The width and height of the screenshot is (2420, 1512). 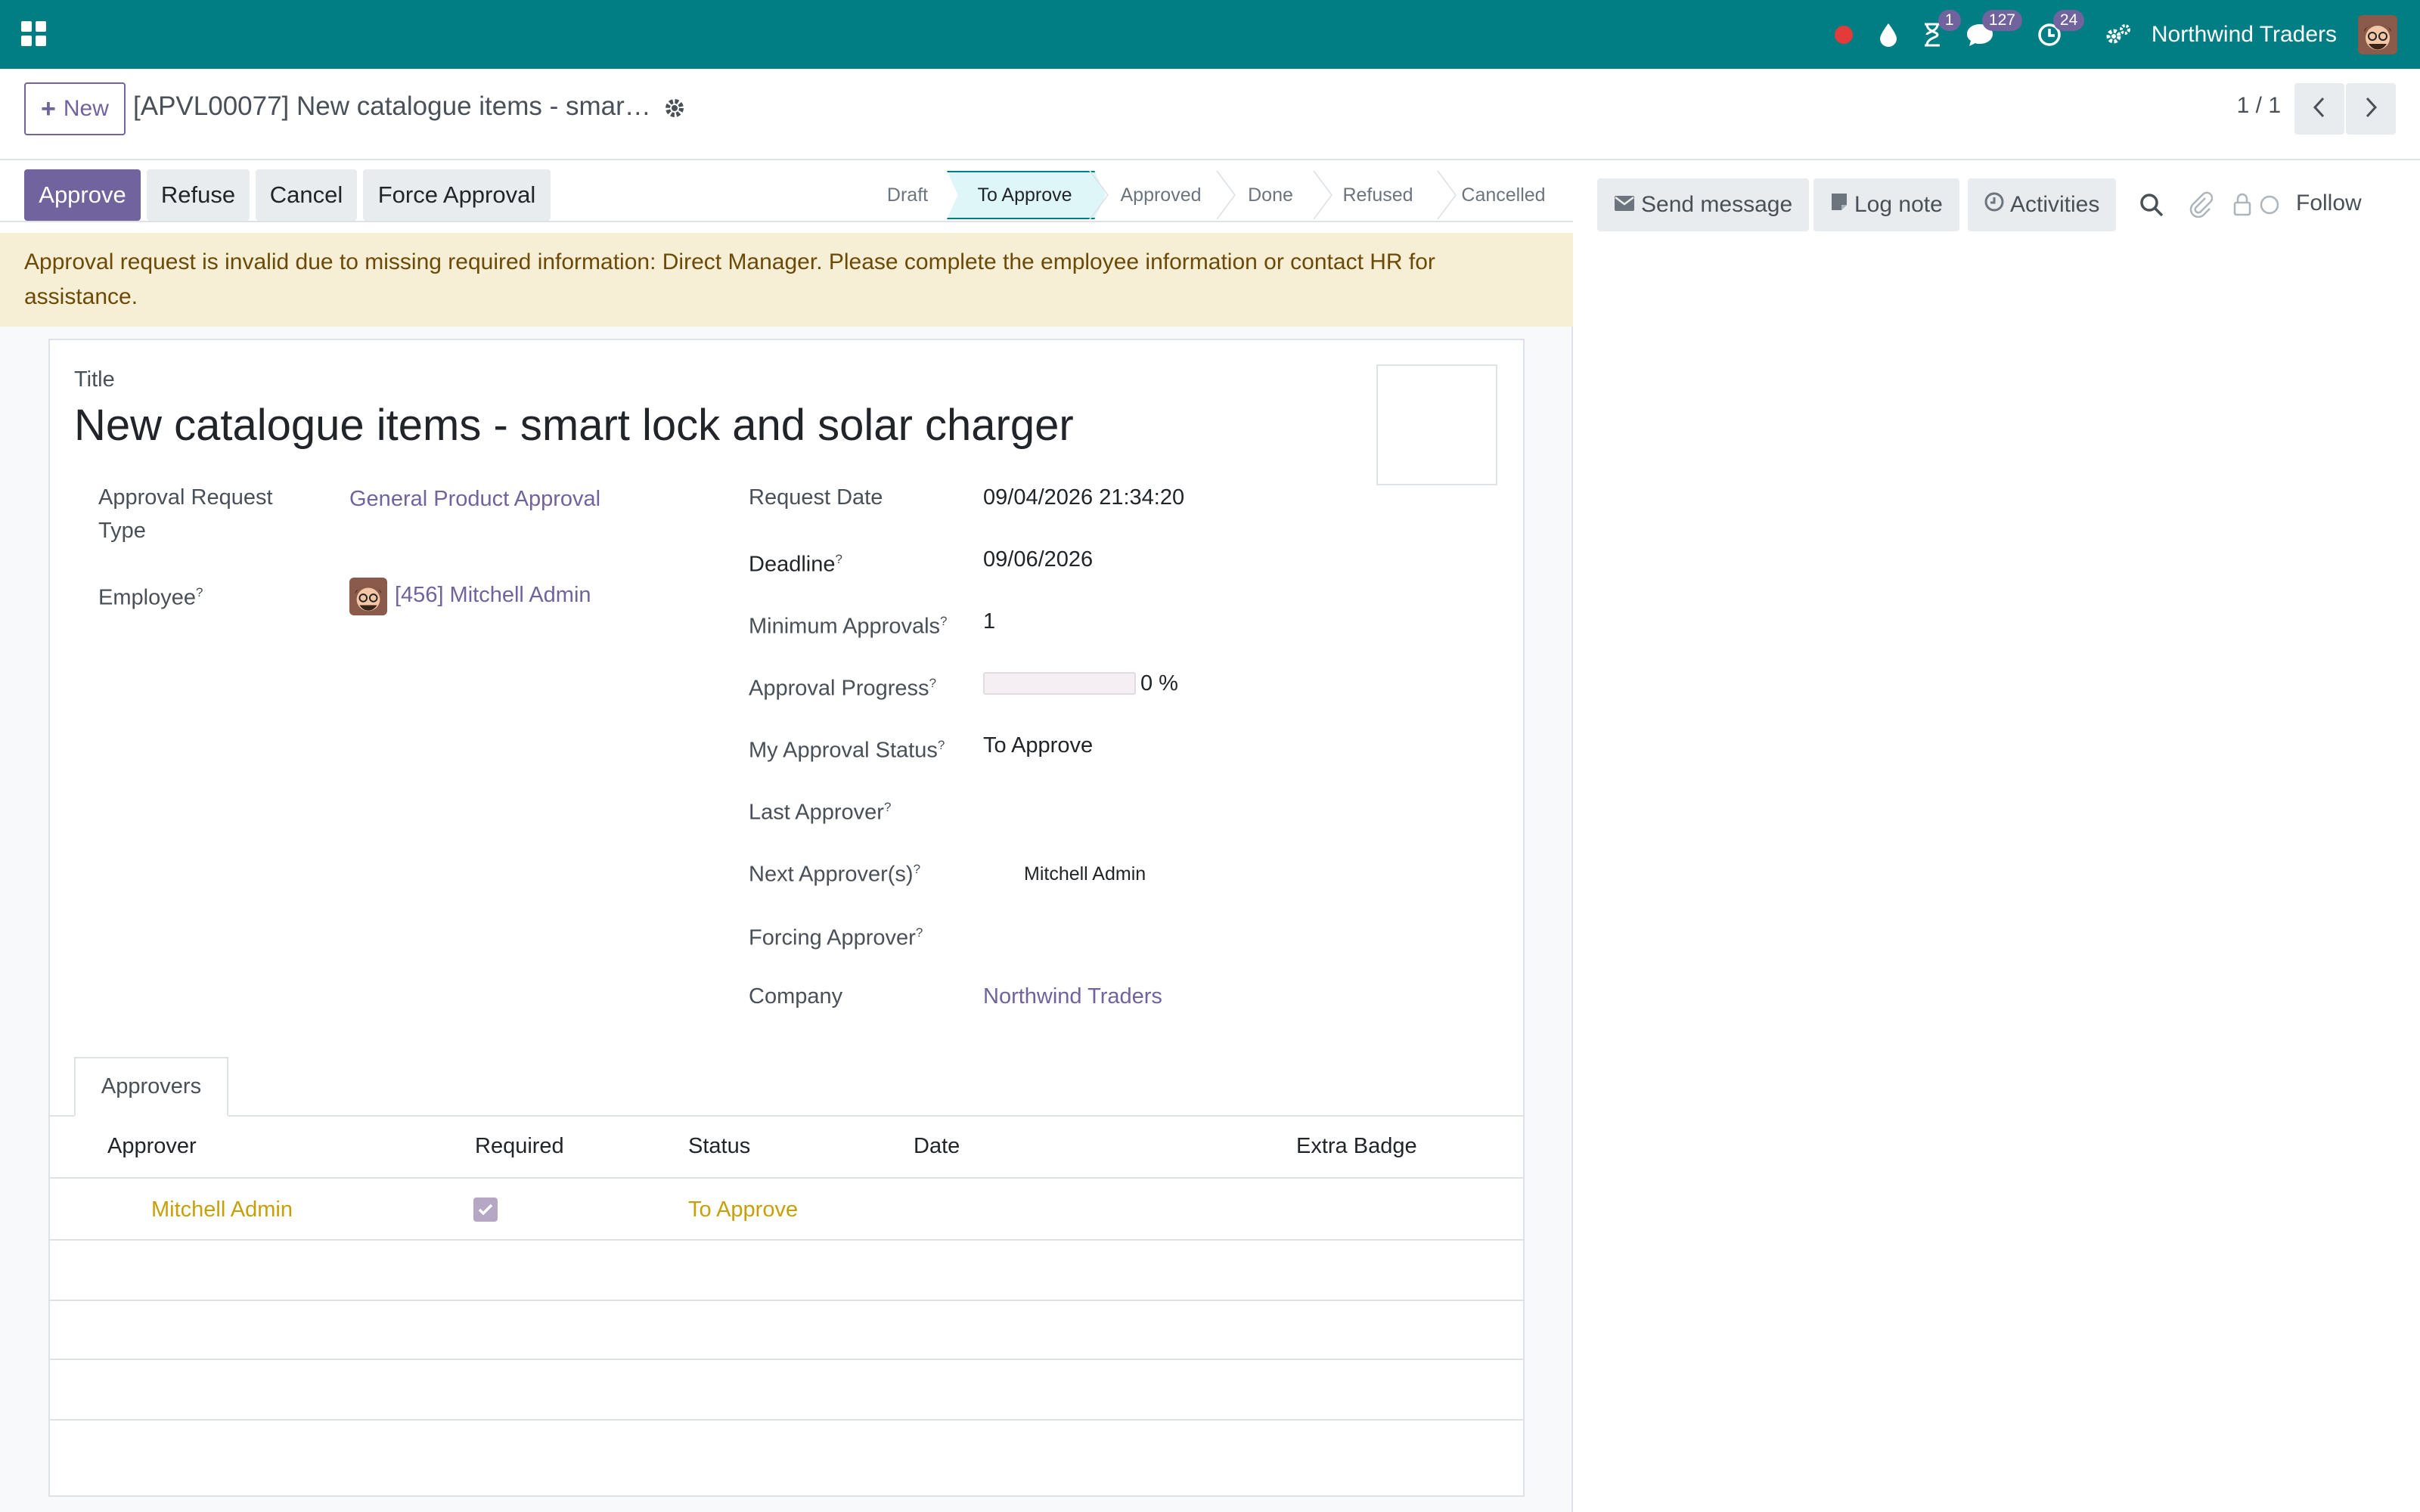 What do you see at coordinates (519, 1146) in the screenshot?
I see `column-required: Required` at bounding box center [519, 1146].